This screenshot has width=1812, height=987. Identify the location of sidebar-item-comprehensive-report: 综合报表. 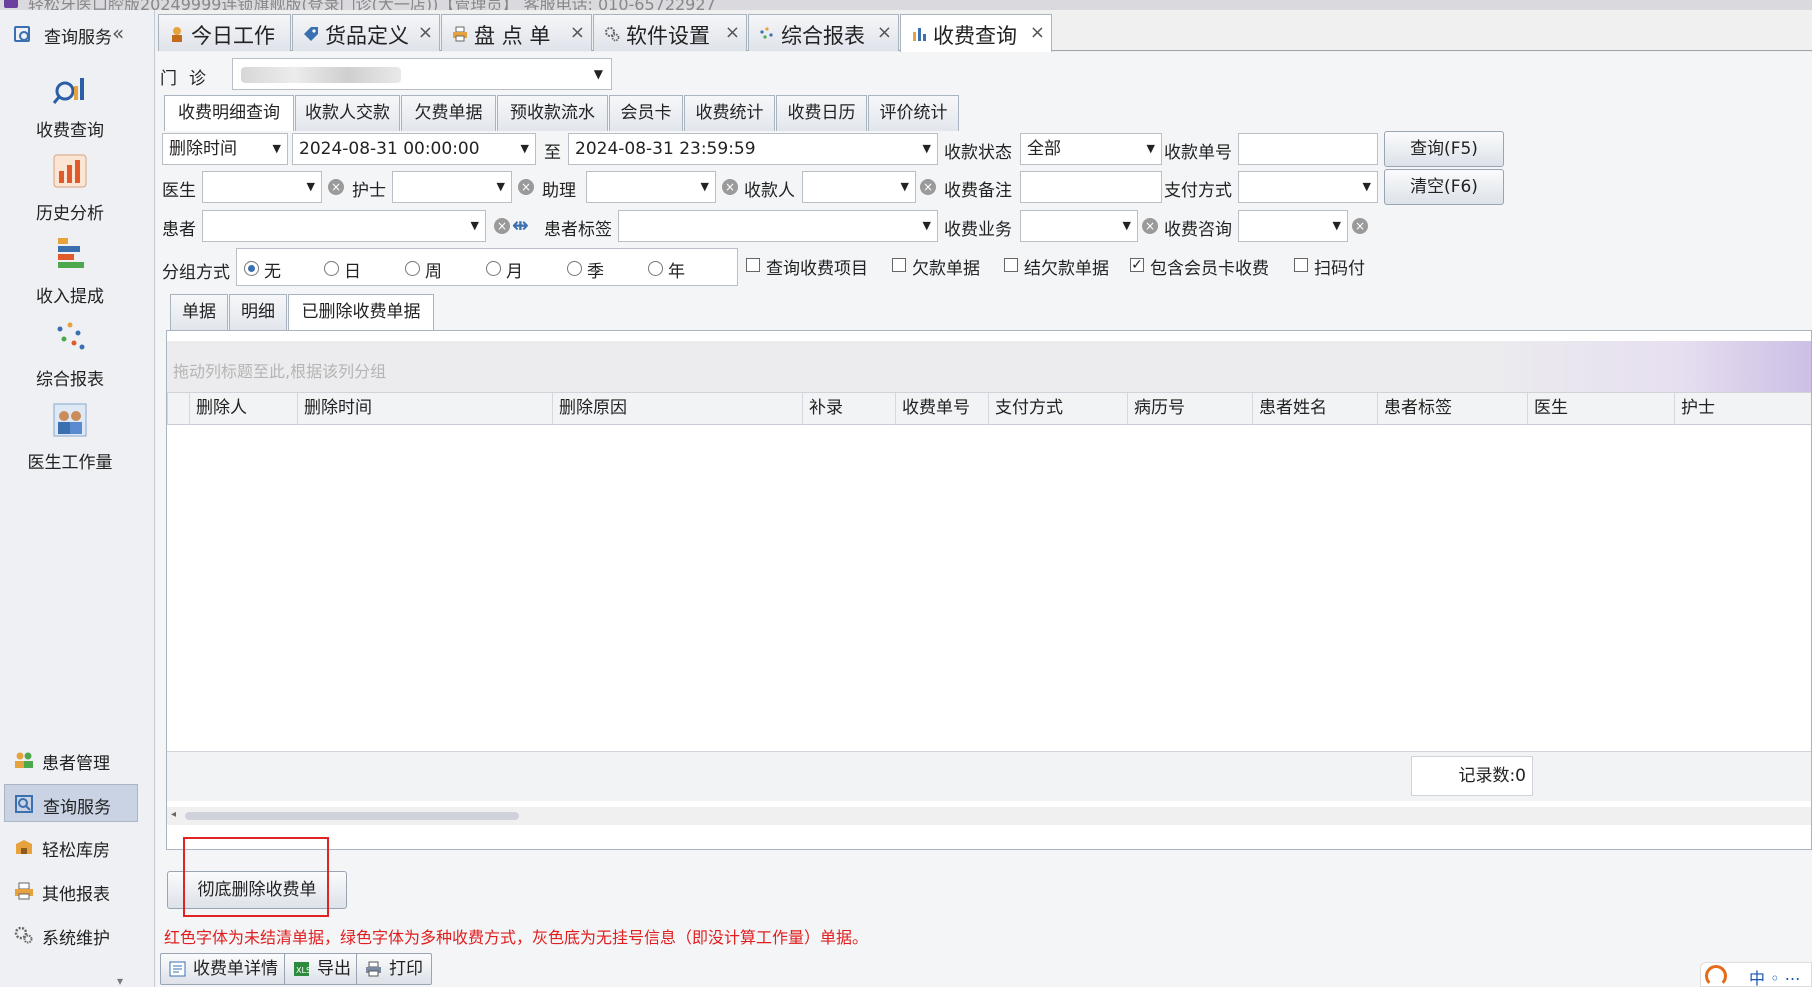
(70, 364).